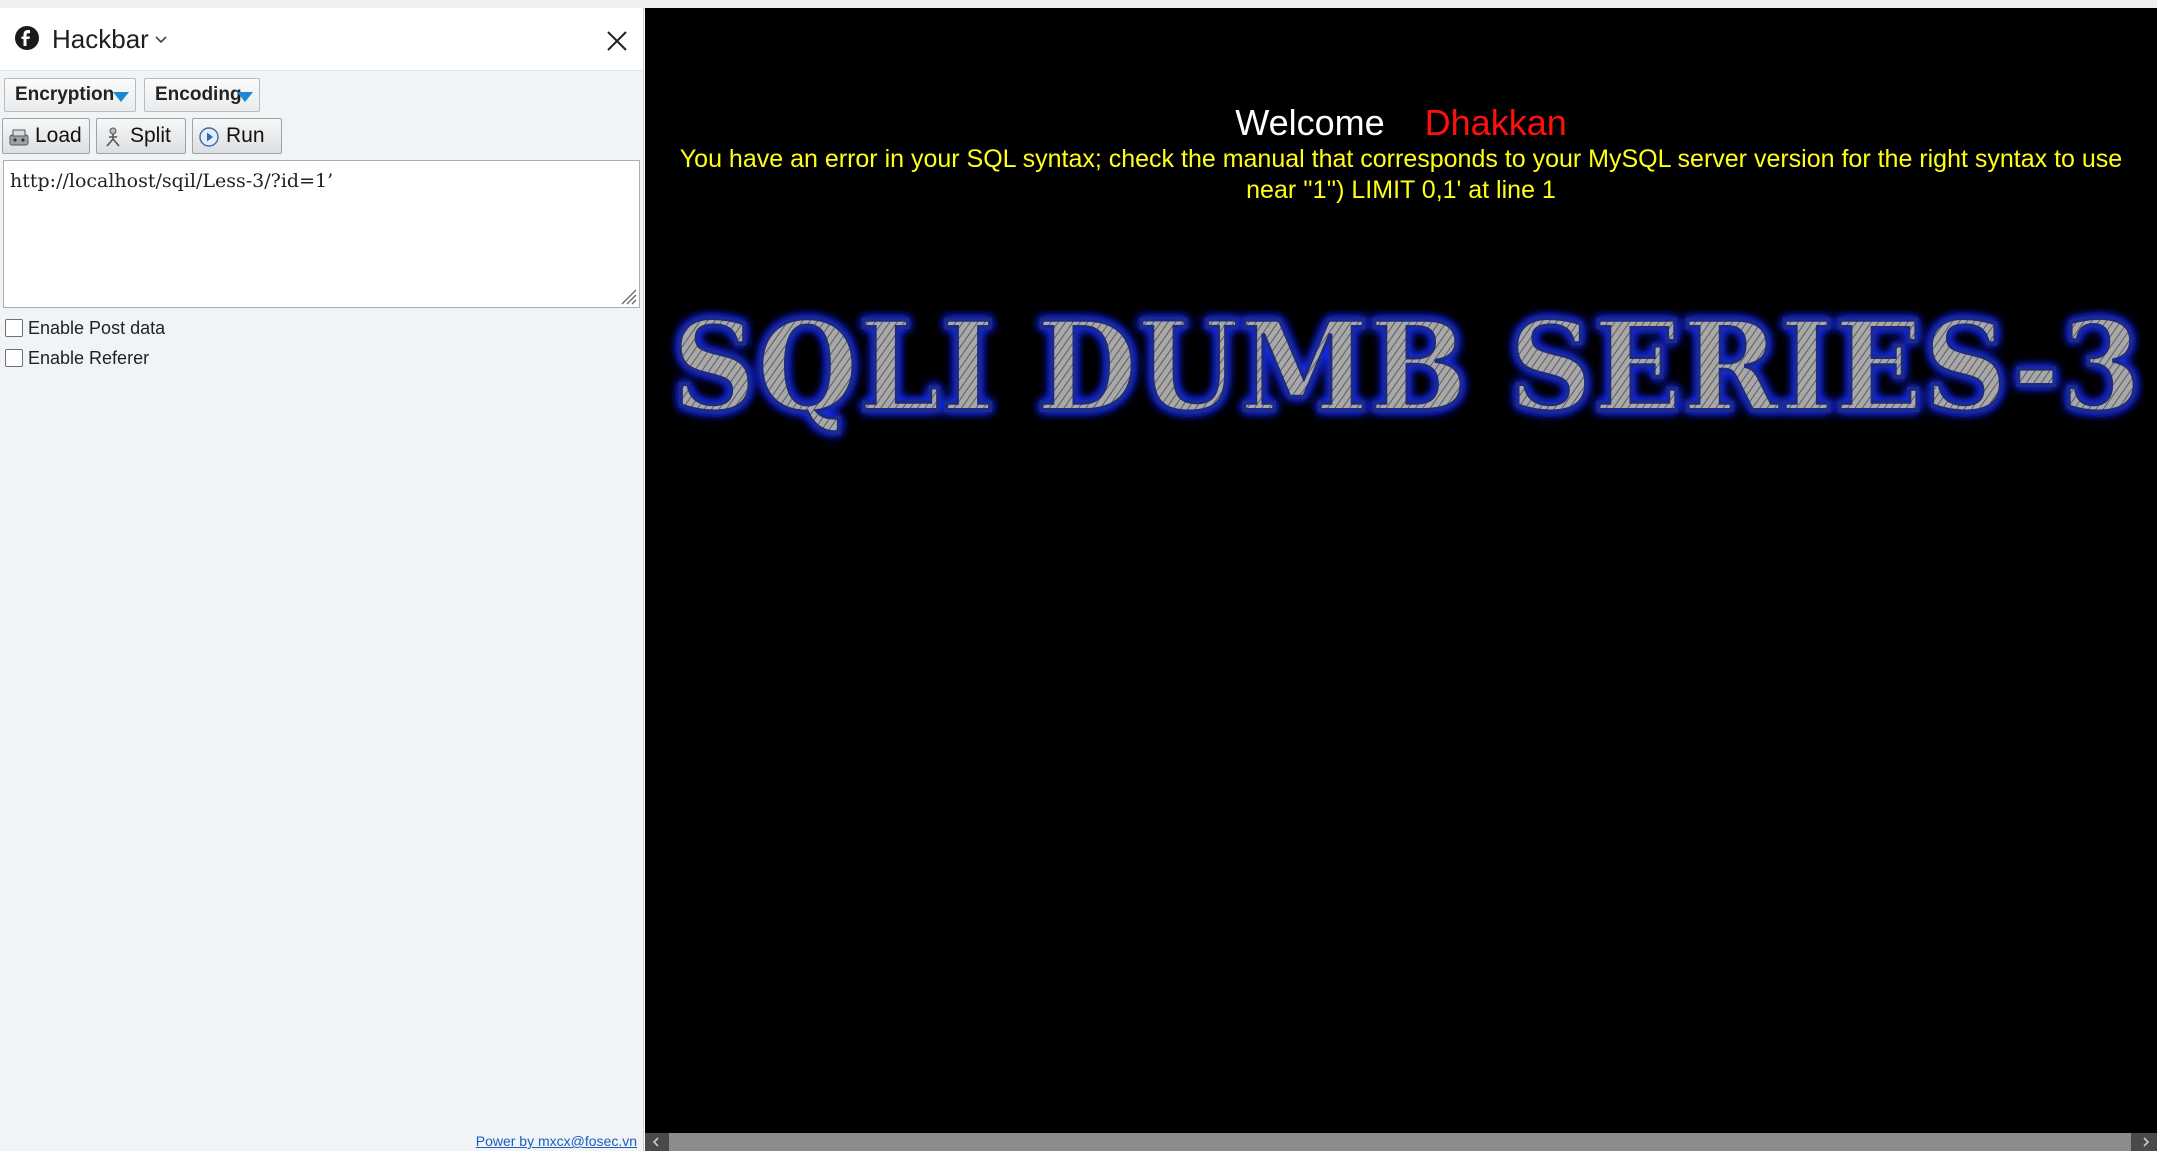 Image resolution: width=2157 pixels, height=1151 pixels. What do you see at coordinates (245, 135) in the screenshot?
I see `run-label: Run` at bounding box center [245, 135].